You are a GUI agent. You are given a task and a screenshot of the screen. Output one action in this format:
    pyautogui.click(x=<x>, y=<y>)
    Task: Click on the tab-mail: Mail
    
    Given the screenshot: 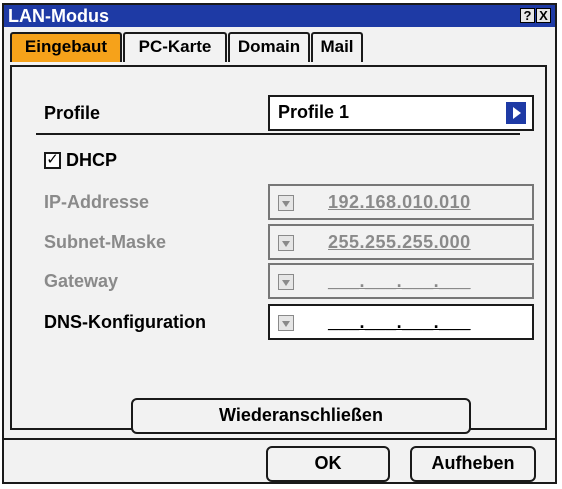 What is the action you would take?
    pyautogui.click(x=337, y=47)
    